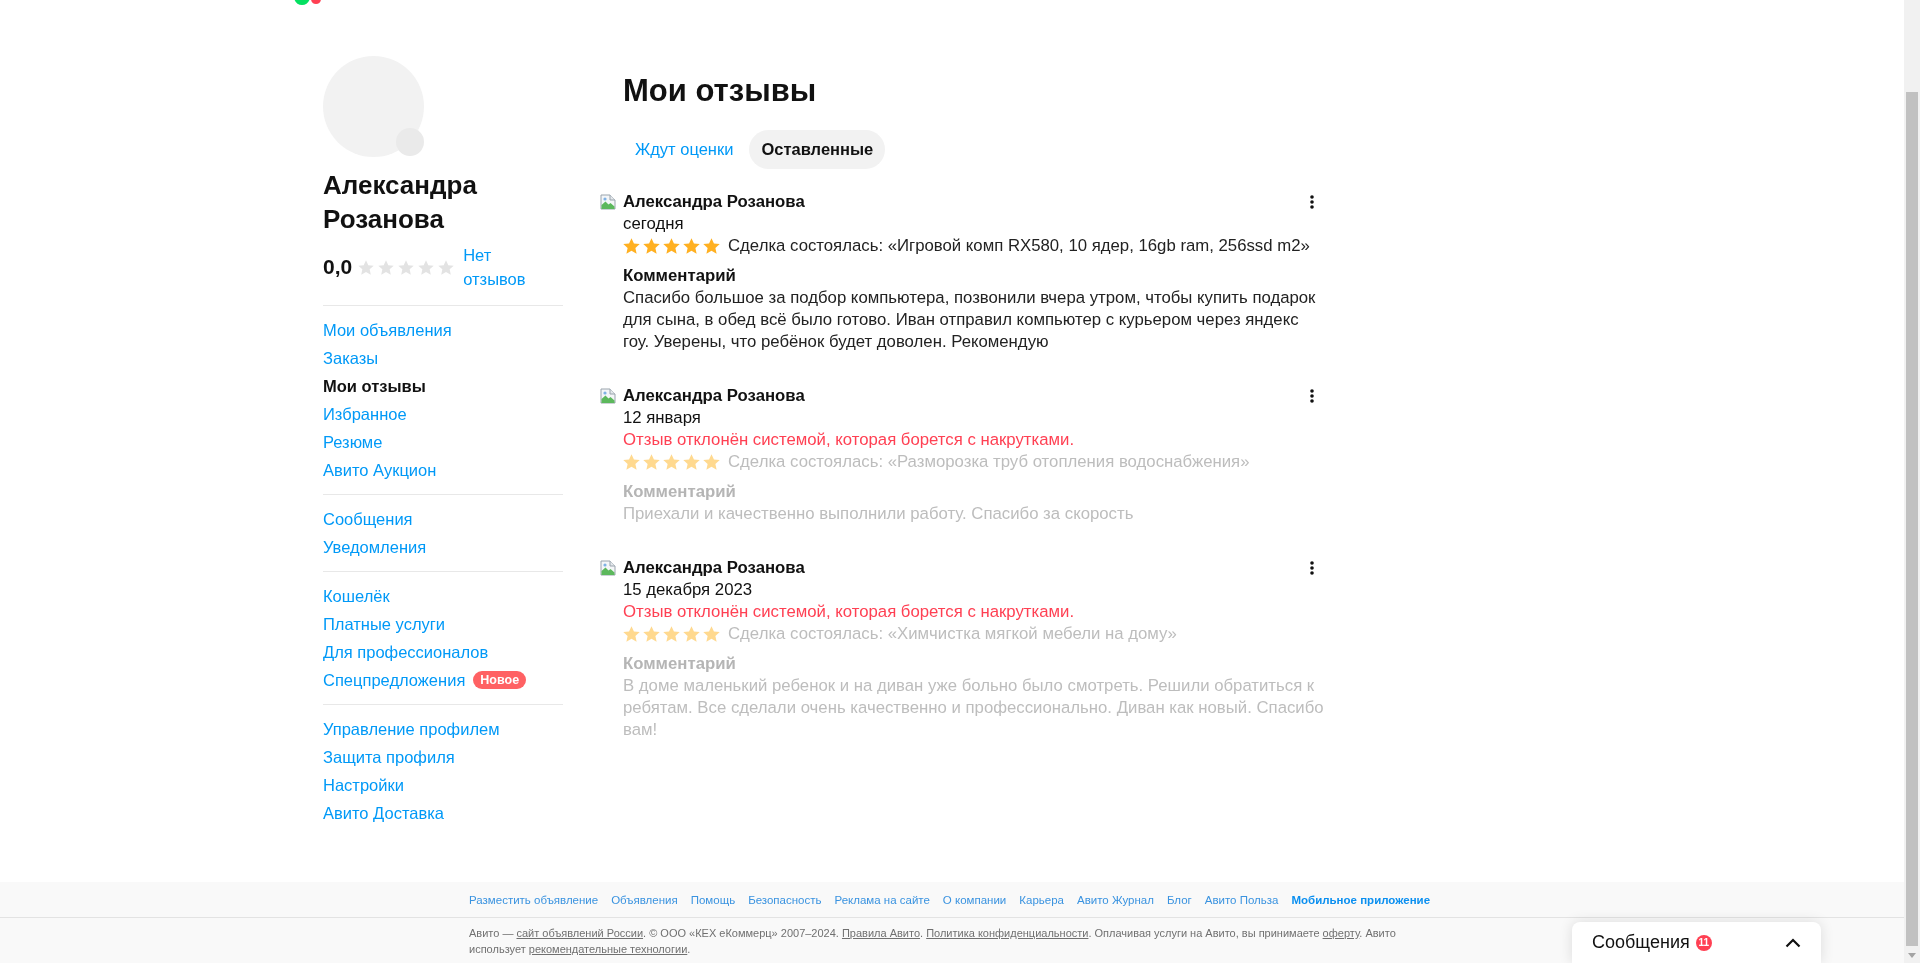  I want to click on chevron-up-icon, so click(1793, 942).